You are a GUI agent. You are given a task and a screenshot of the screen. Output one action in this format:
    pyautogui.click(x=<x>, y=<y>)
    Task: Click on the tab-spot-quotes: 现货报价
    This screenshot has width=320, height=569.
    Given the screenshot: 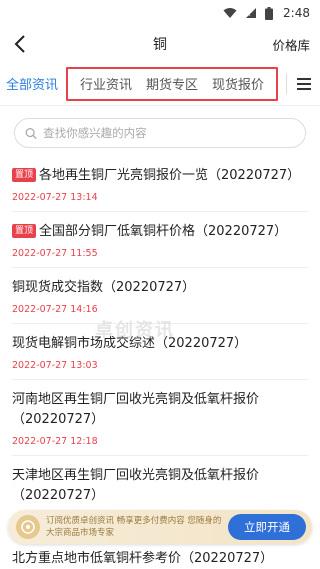 What is the action you would take?
    pyautogui.click(x=238, y=83)
    